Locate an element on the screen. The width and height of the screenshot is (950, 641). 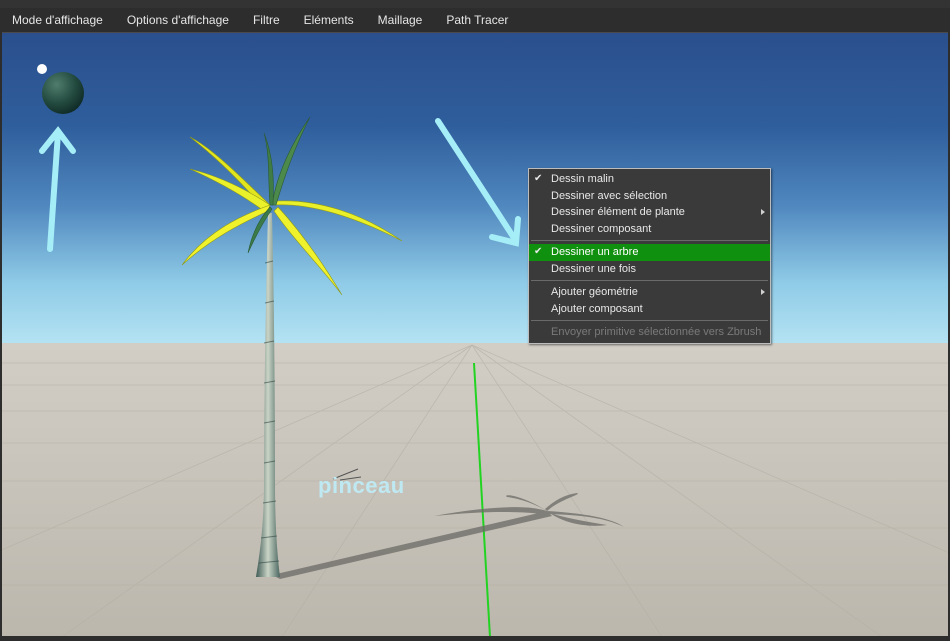
menu-item-dessiner-un-arbre: ✔ Dessiner un arbre is located at coordinates (649, 252).